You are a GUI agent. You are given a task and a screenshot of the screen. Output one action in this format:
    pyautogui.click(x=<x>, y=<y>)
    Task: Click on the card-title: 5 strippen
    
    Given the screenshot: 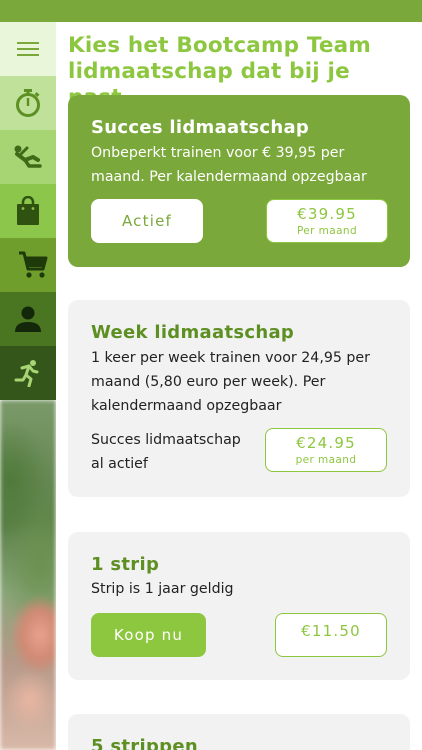 What is the action you would take?
    pyautogui.click(x=144, y=743)
    